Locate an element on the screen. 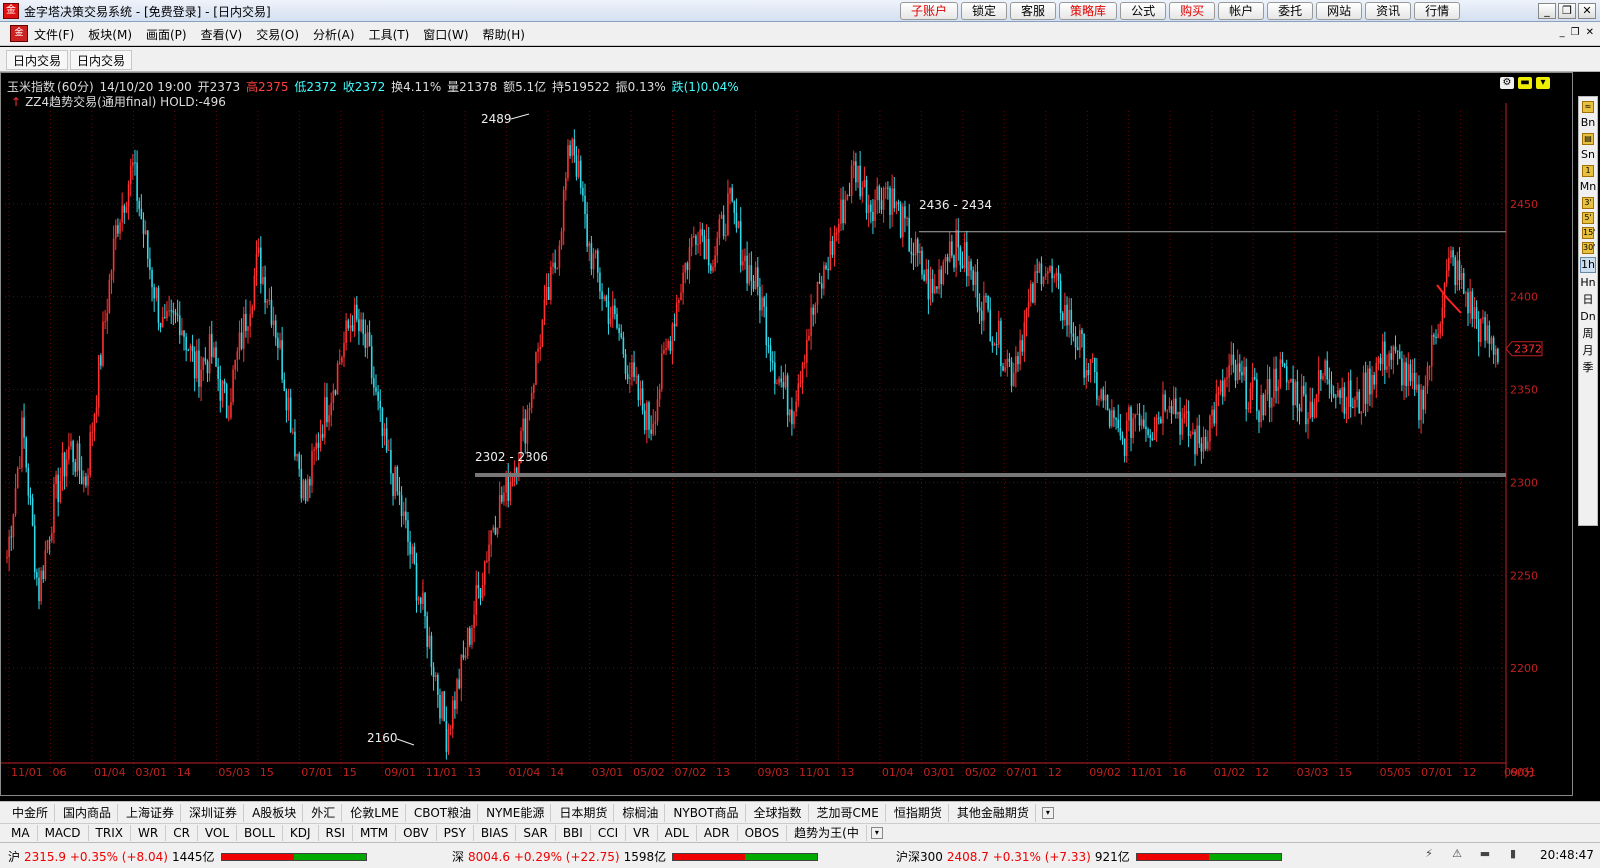  order-button: 委托 is located at coordinates (1290, 11).